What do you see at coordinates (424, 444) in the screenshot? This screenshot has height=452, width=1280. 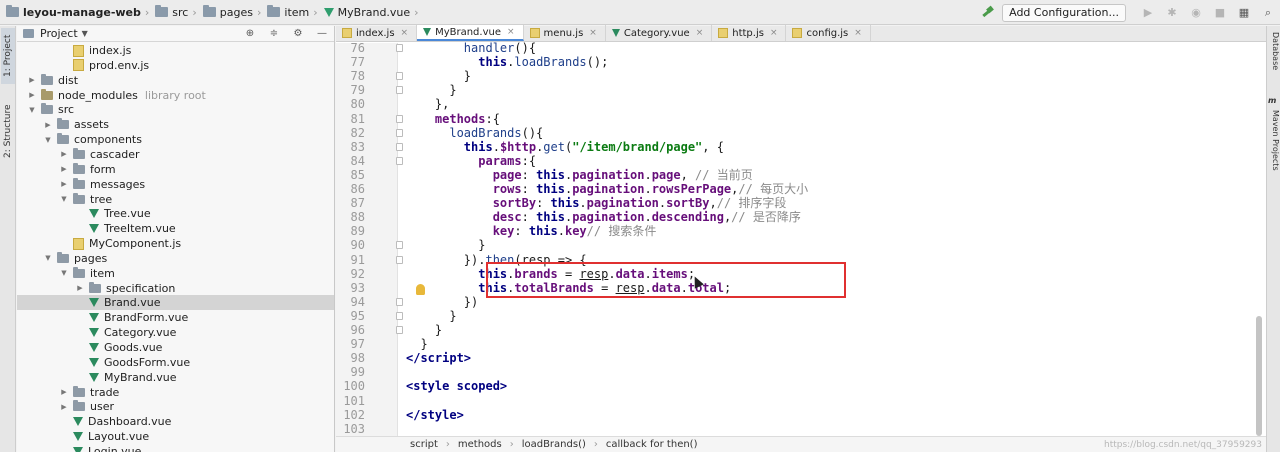 I see `editor-breadcrumb-item: script` at bounding box center [424, 444].